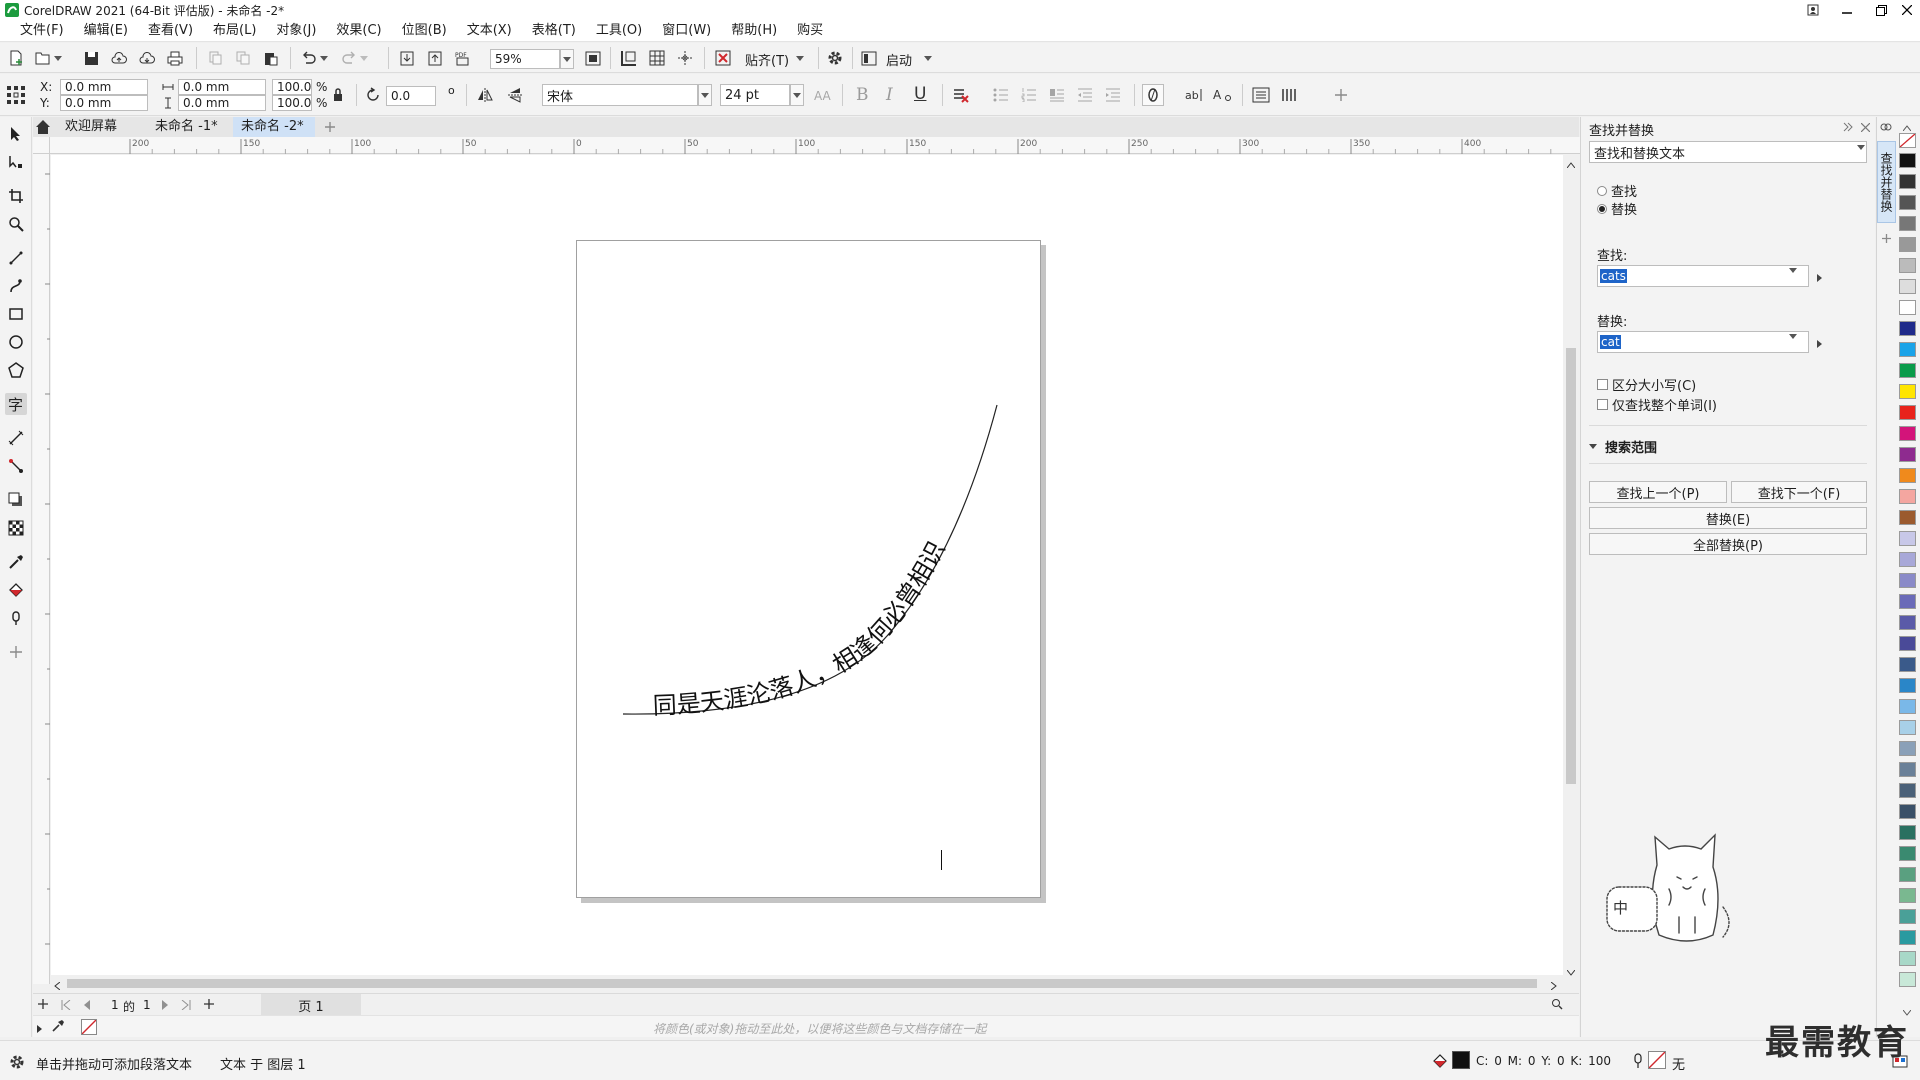 Image resolution: width=1920 pixels, height=1080 pixels. Describe the element at coordinates (104, 87) in the screenshot. I see `x-position-input: 0.0 mm` at that location.